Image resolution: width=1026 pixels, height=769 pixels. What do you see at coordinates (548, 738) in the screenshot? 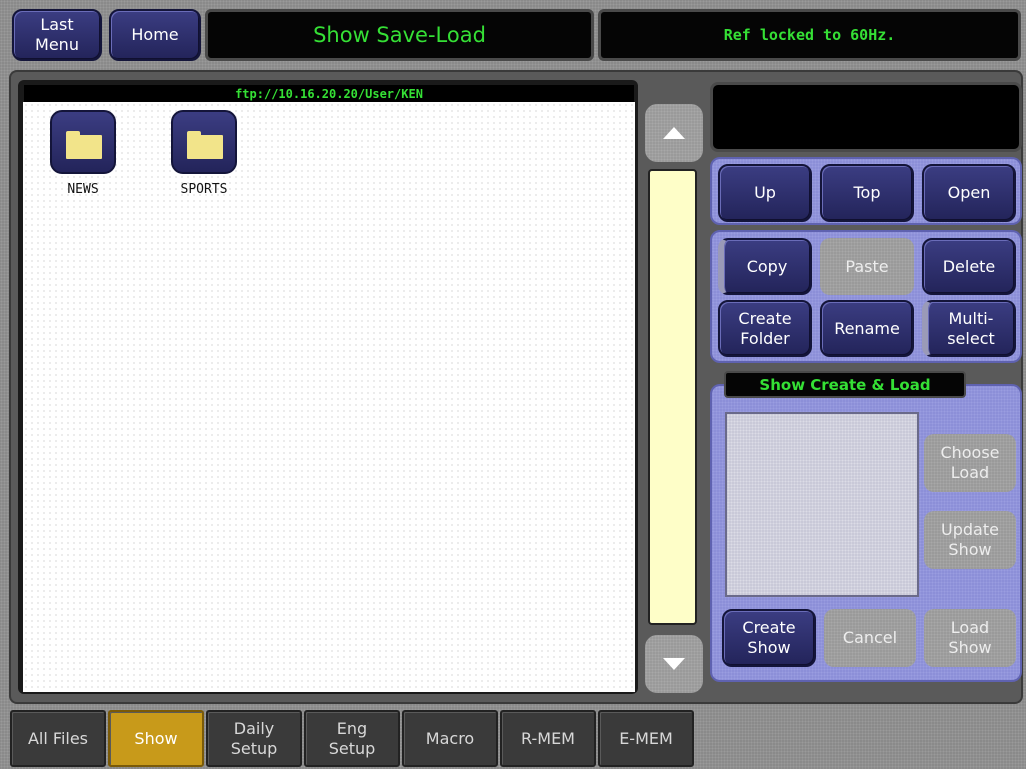
I see `tab-r-mem: R-MEM` at bounding box center [548, 738].